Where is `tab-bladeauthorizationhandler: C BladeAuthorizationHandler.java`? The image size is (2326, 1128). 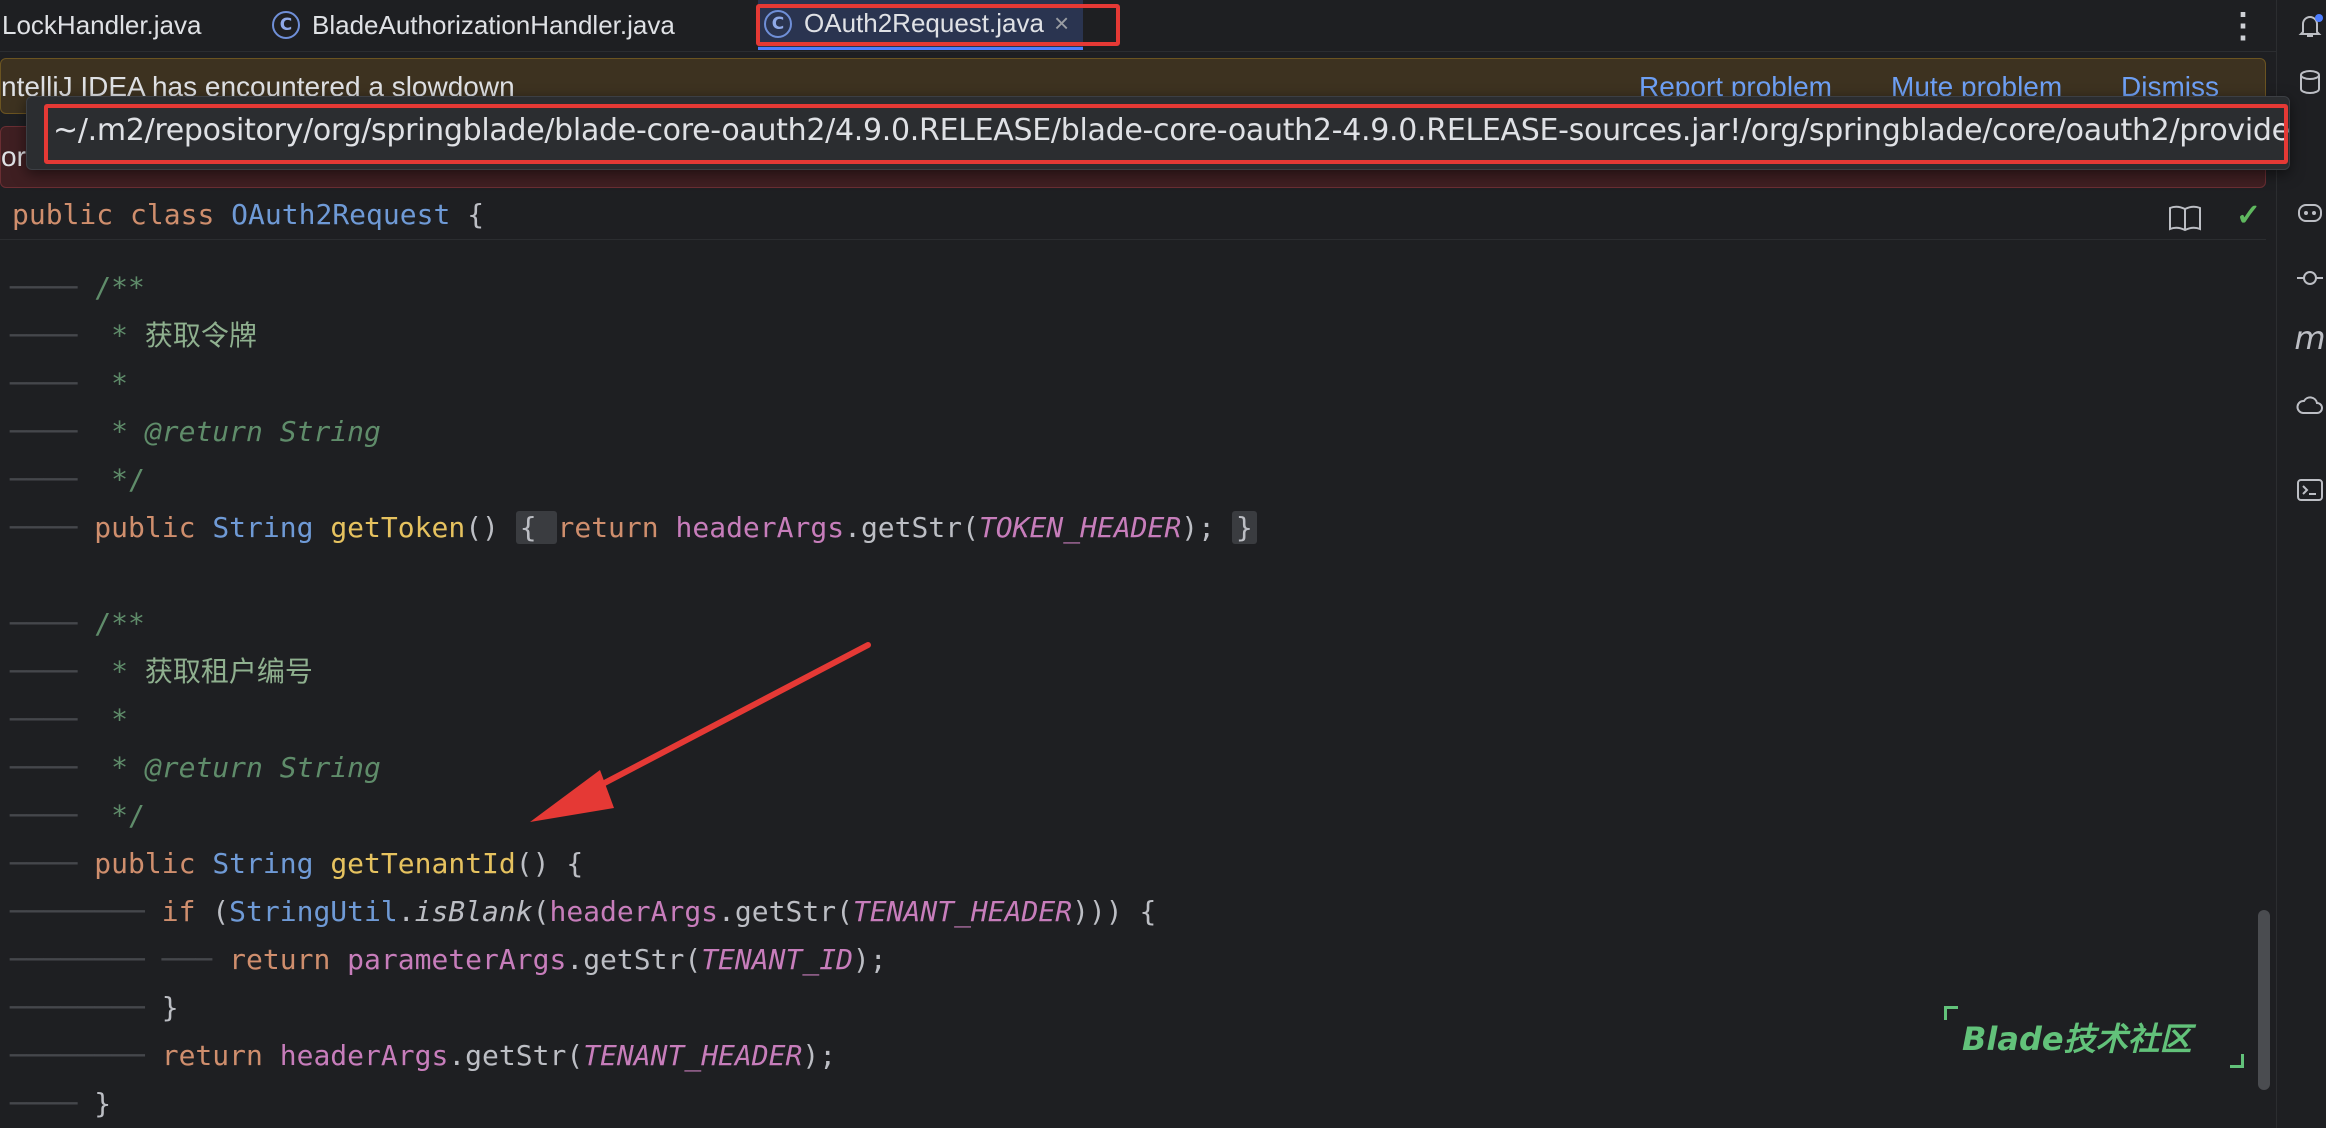
tab-bladeauthorizationhandler: C BladeAuthorizationHandler.java is located at coordinates (473, 25).